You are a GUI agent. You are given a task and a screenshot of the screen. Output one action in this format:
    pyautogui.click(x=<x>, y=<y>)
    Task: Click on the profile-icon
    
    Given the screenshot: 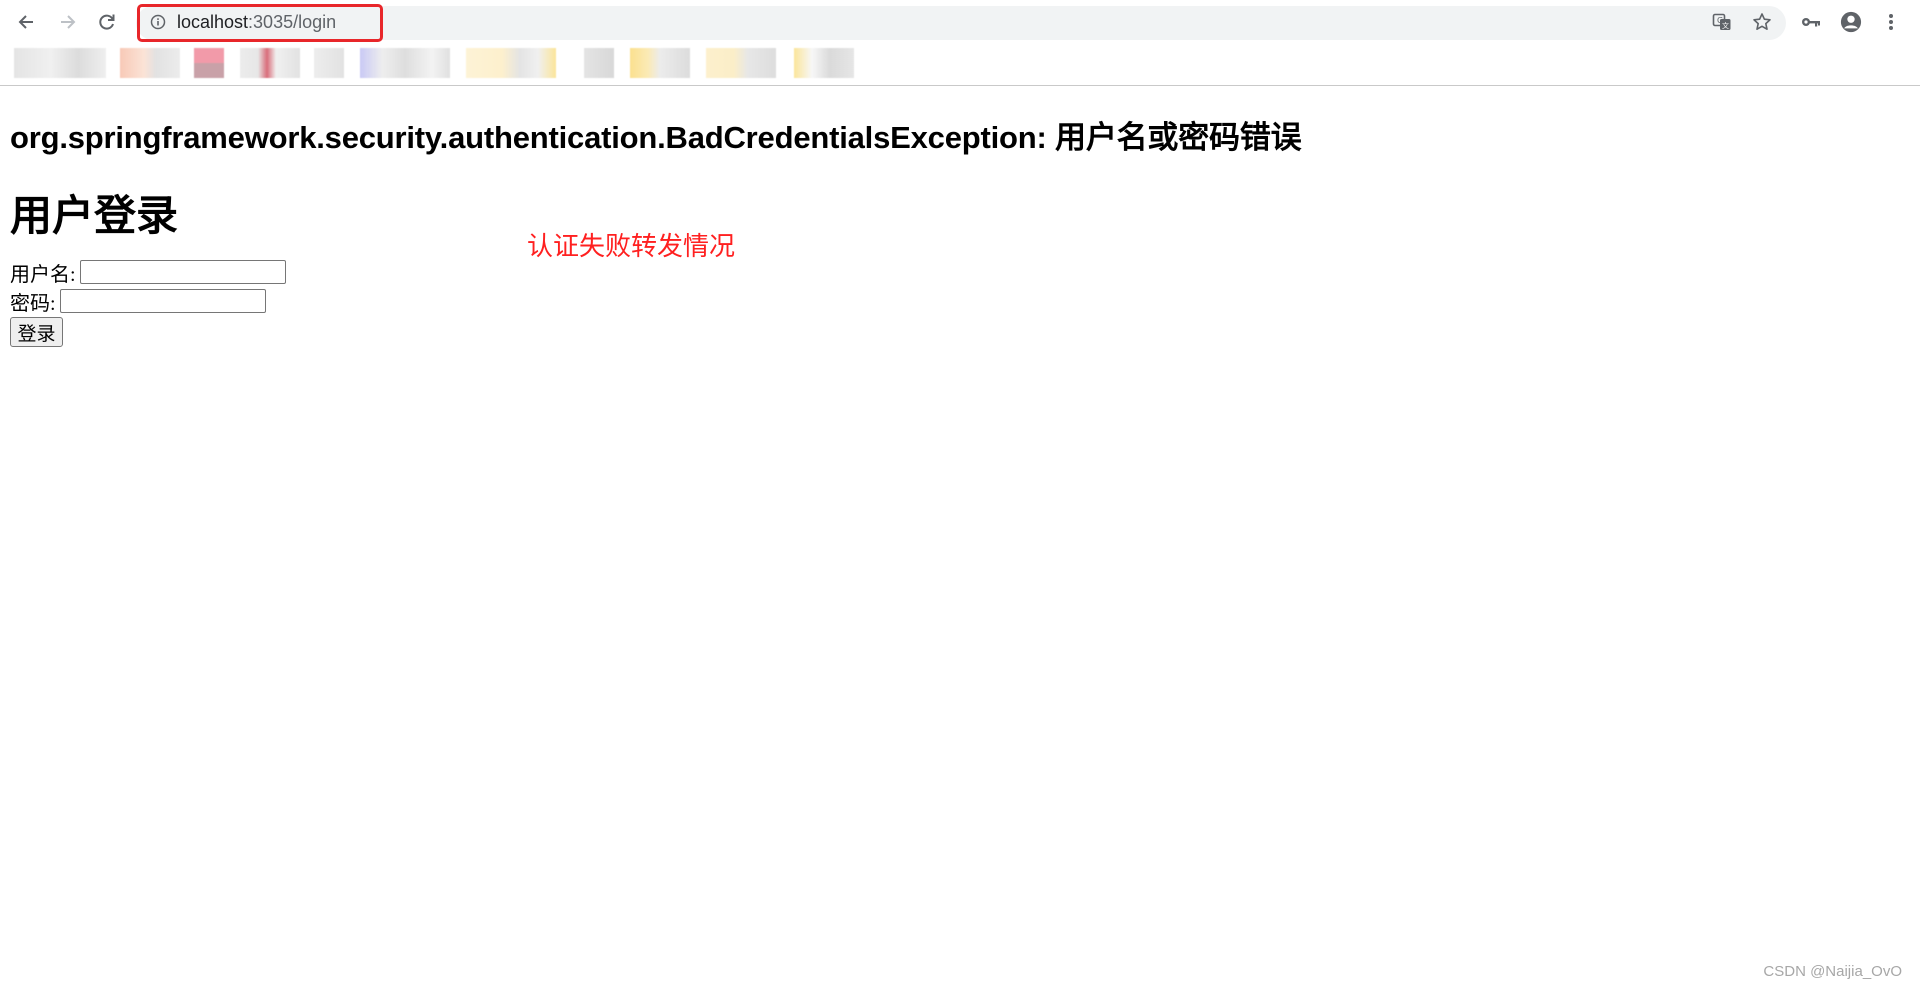 What is the action you would take?
    pyautogui.click(x=1851, y=22)
    